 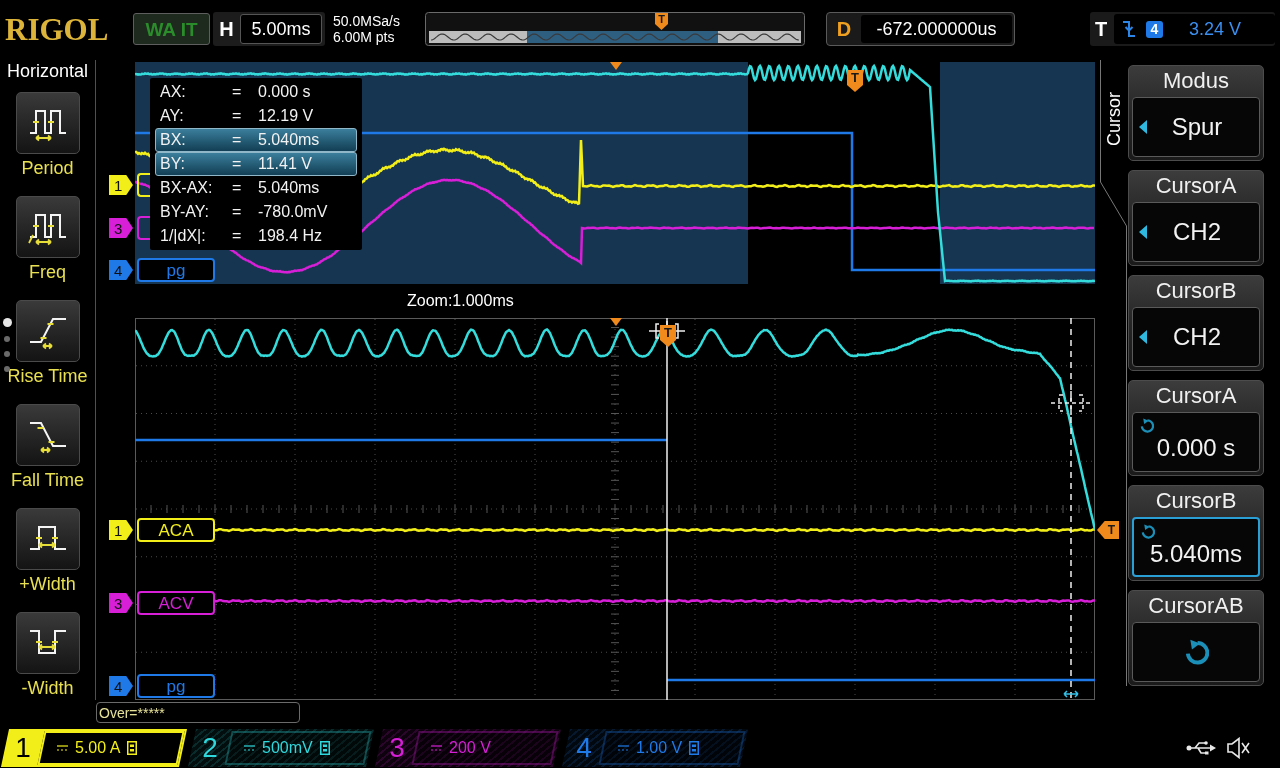 What do you see at coordinates (256, 140) in the screenshot?
I see `cursor-readout-row: BX: = 5.040ms` at bounding box center [256, 140].